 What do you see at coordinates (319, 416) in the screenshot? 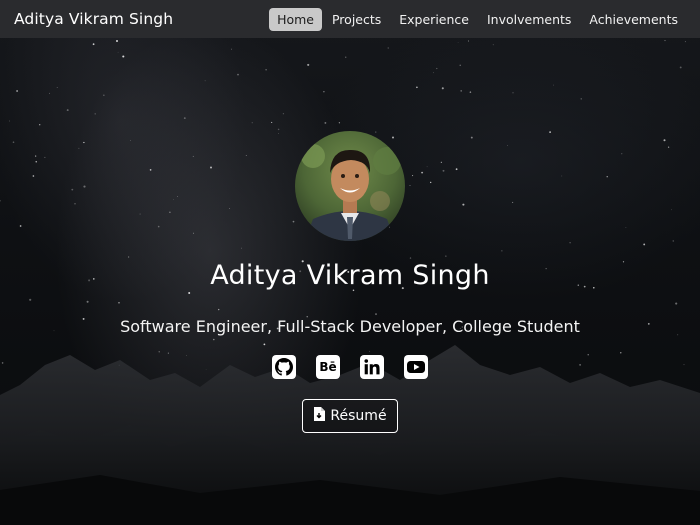
I see `file-icon` at bounding box center [319, 416].